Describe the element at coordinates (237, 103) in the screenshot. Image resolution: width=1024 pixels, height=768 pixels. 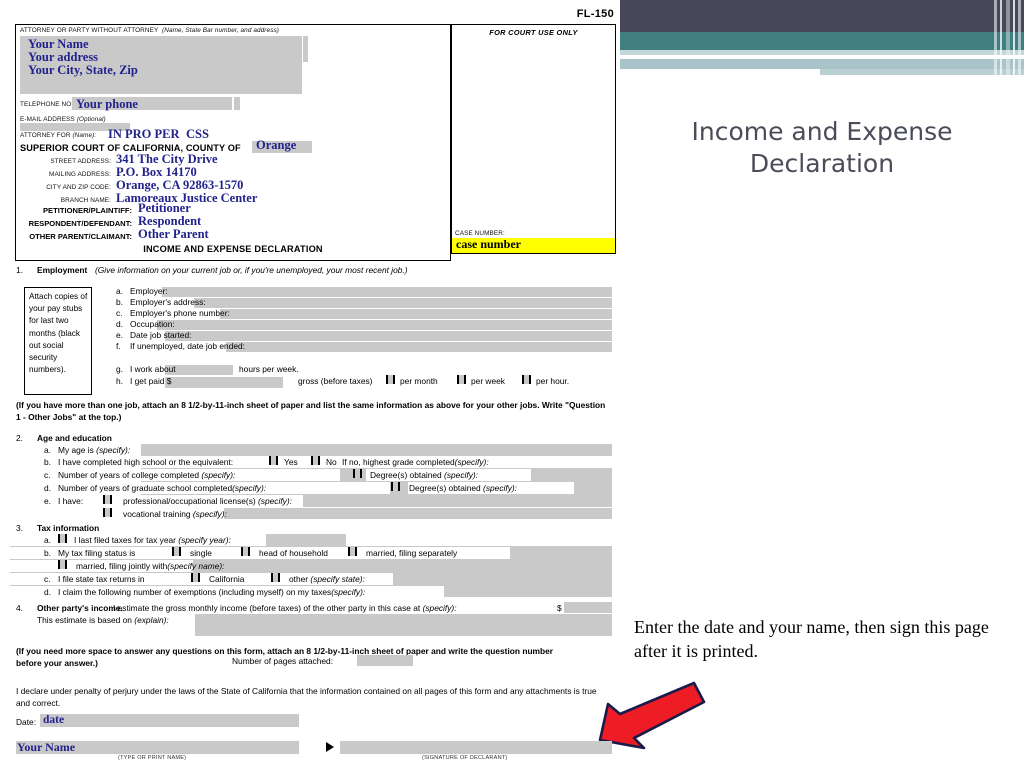
I see `fax-field` at that location.